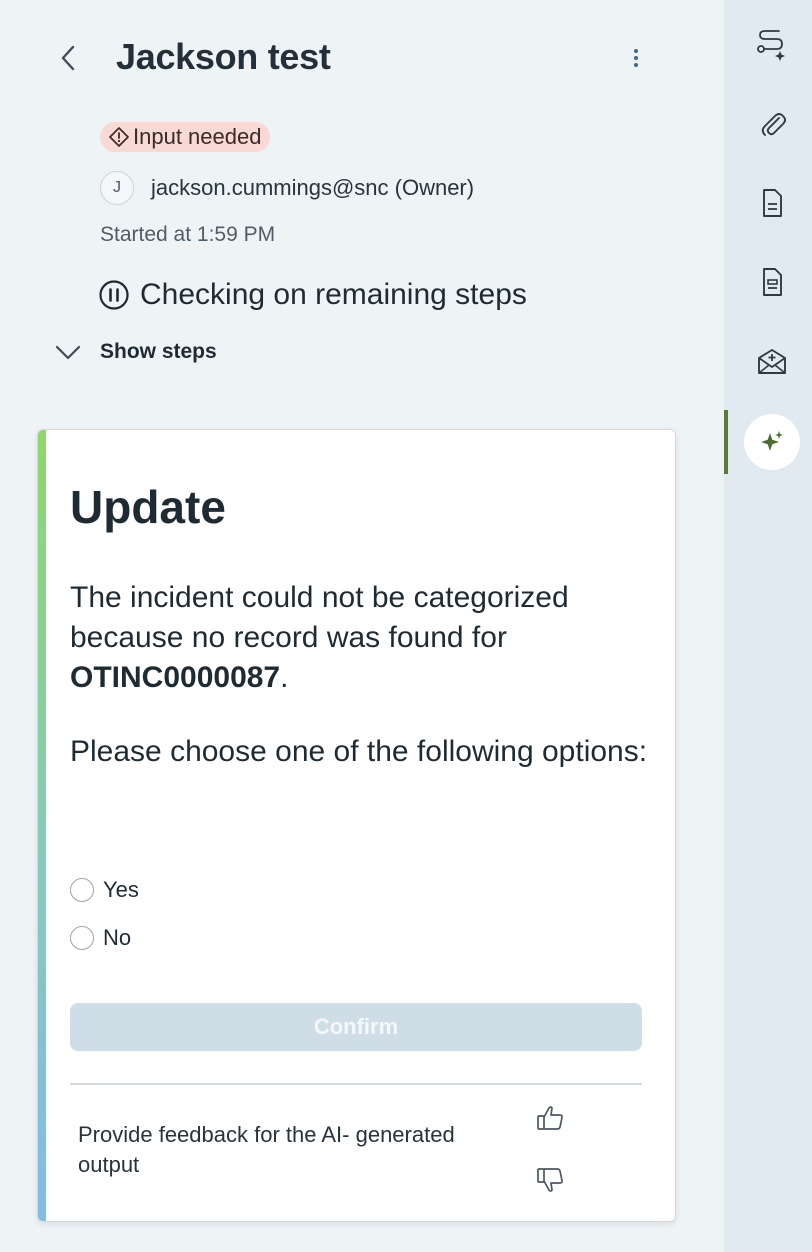  I want to click on radio-no, so click(82, 938).